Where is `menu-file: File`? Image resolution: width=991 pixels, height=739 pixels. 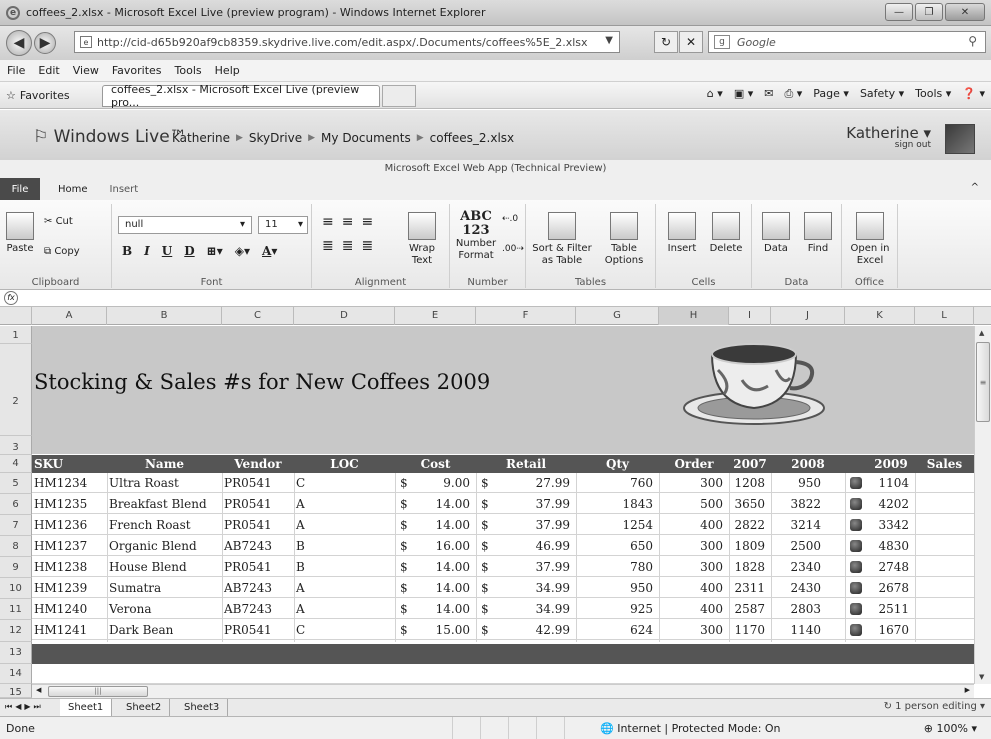 menu-file: File is located at coordinates (16, 70).